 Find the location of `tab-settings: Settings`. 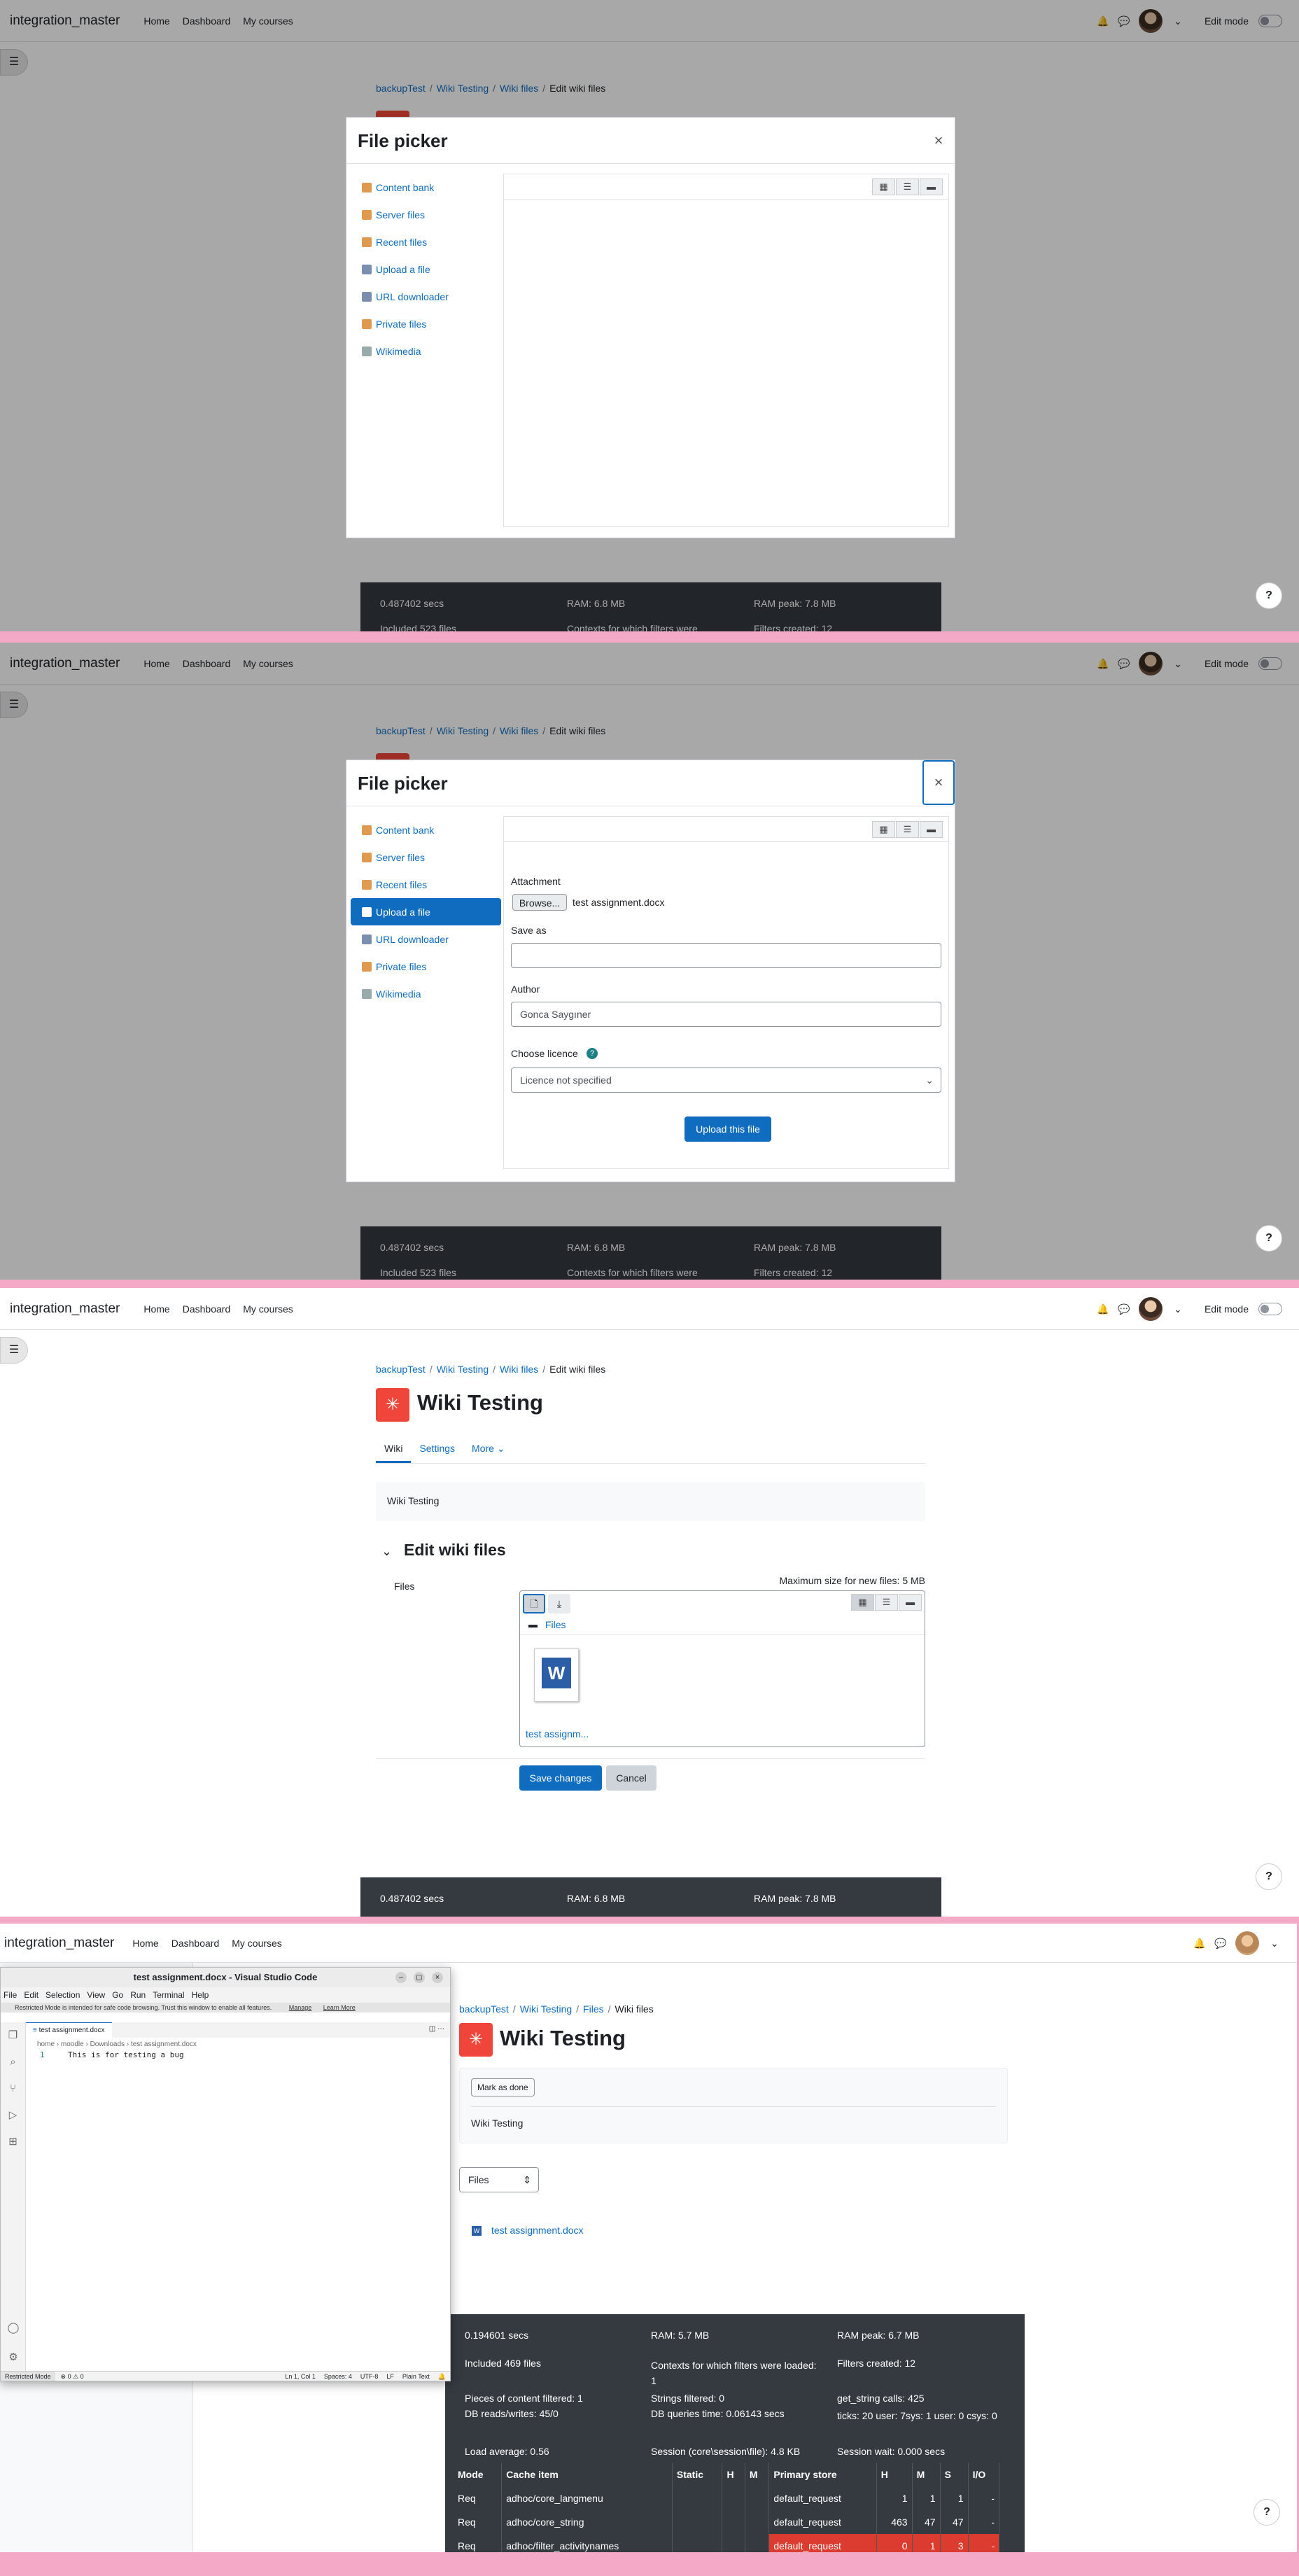

tab-settings: Settings is located at coordinates (437, 1448).